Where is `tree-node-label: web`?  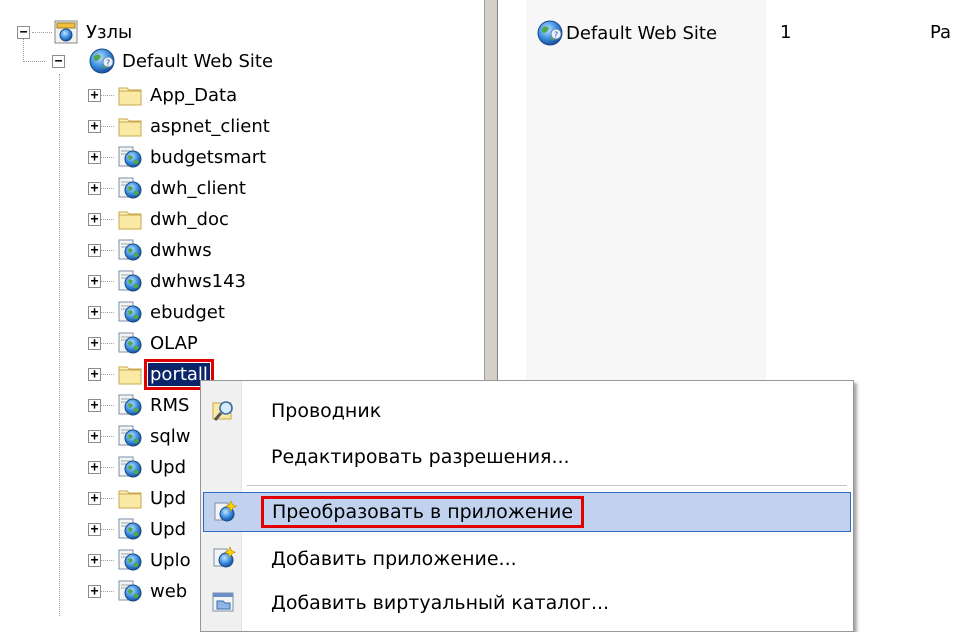
tree-node-label: web is located at coordinates (169, 591).